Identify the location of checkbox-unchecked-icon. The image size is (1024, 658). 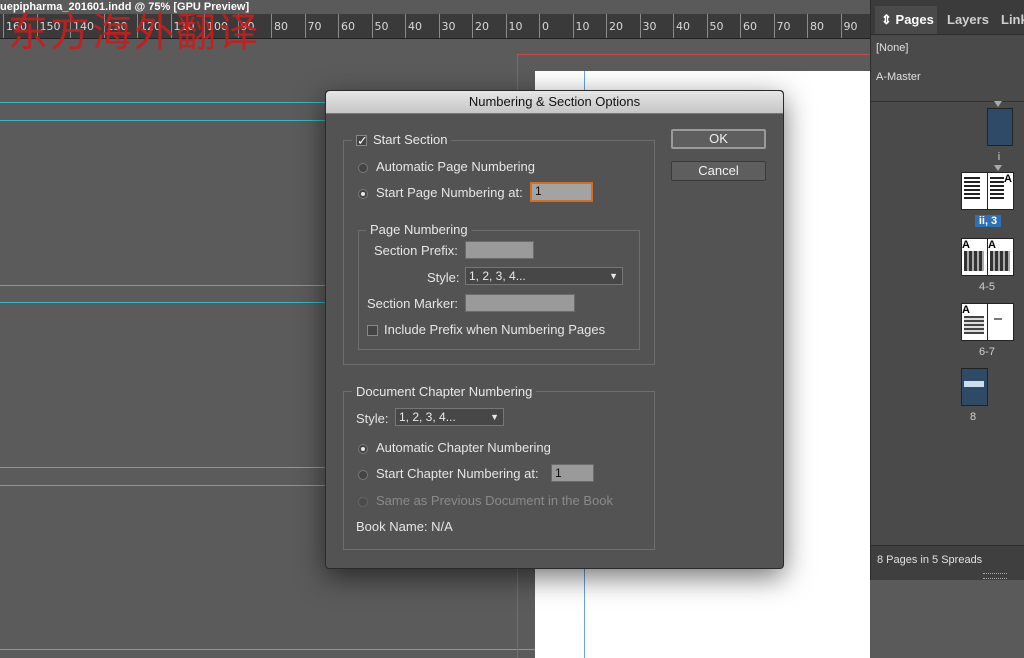
(372, 331).